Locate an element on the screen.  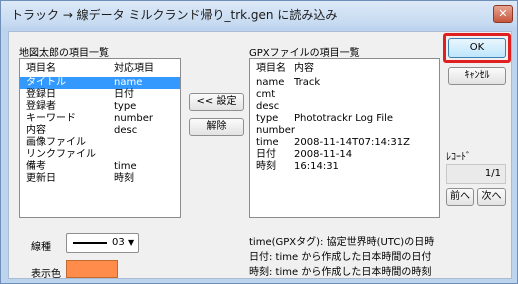
cancel-button: ｷｬﾝｾﾙ is located at coordinates (477, 76).